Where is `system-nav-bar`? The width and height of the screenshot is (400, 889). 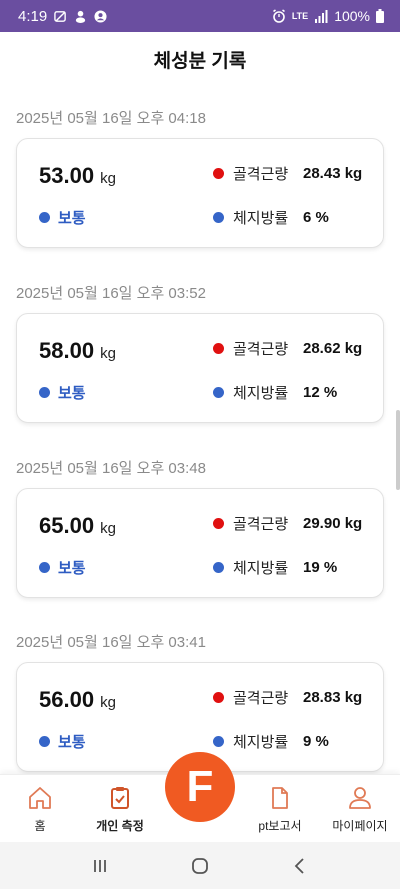 system-nav-bar is located at coordinates (200, 865).